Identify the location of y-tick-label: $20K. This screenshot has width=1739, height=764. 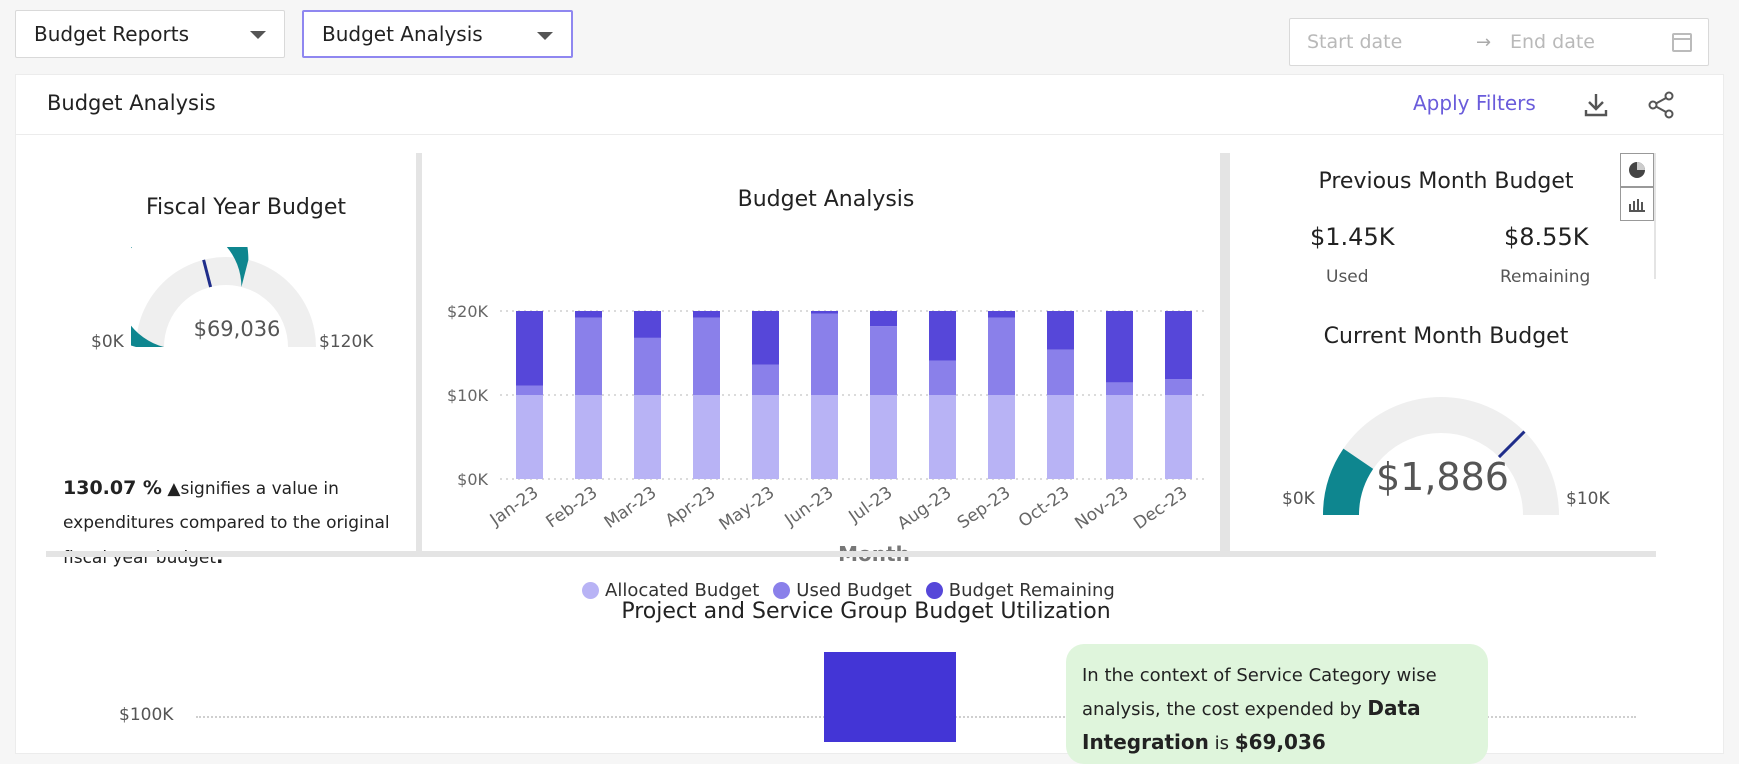
(468, 311).